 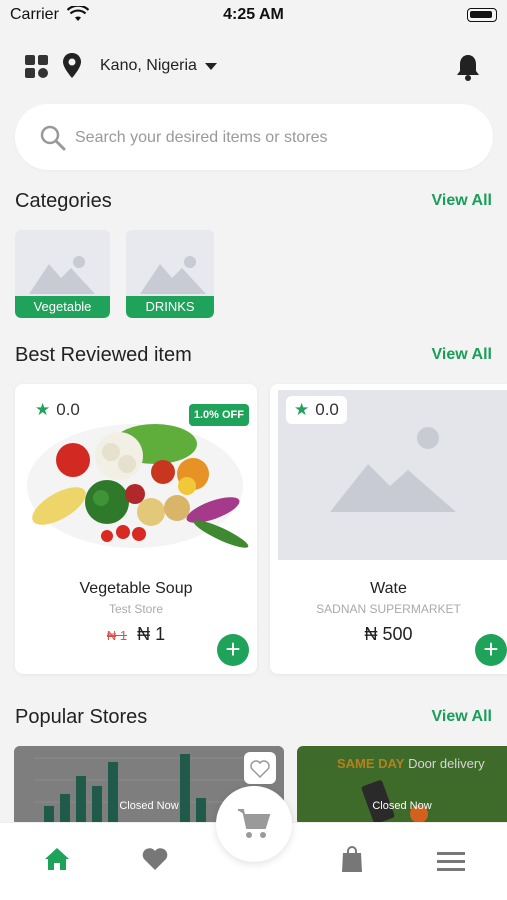 I want to click on category-label: Vegetable, so click(x=62, y=307).